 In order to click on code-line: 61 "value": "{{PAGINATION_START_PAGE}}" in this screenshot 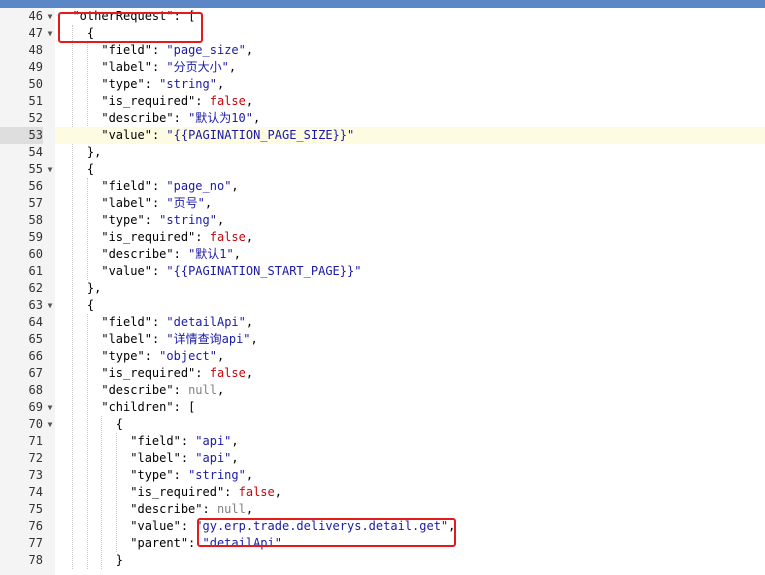, I will do `click(382, 271)`.